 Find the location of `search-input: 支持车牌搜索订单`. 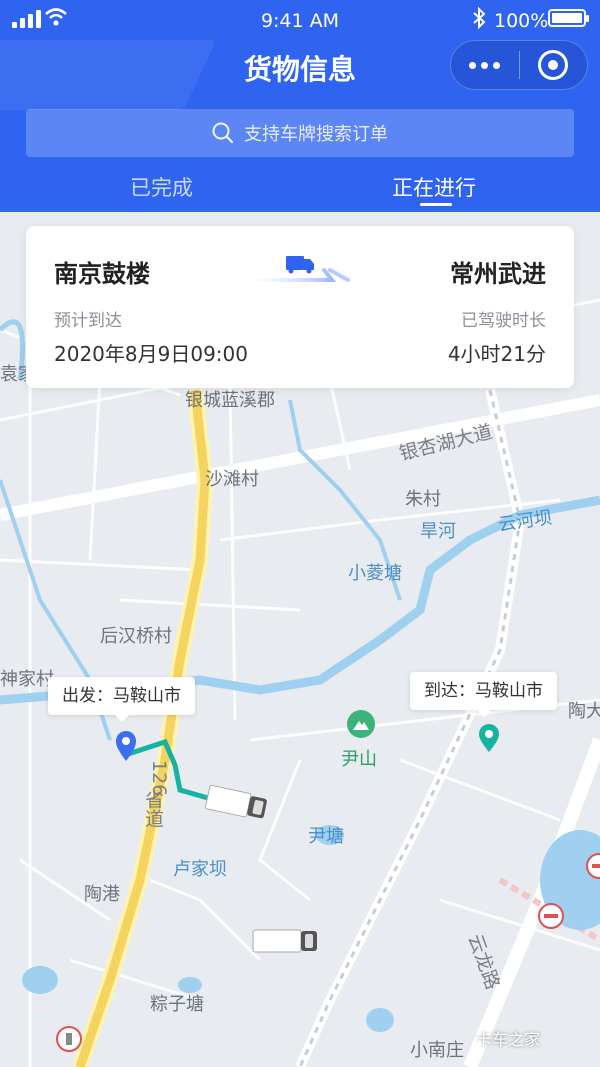

search-input: 支持车牌搜索订单 is located at coordinates (300, 133).